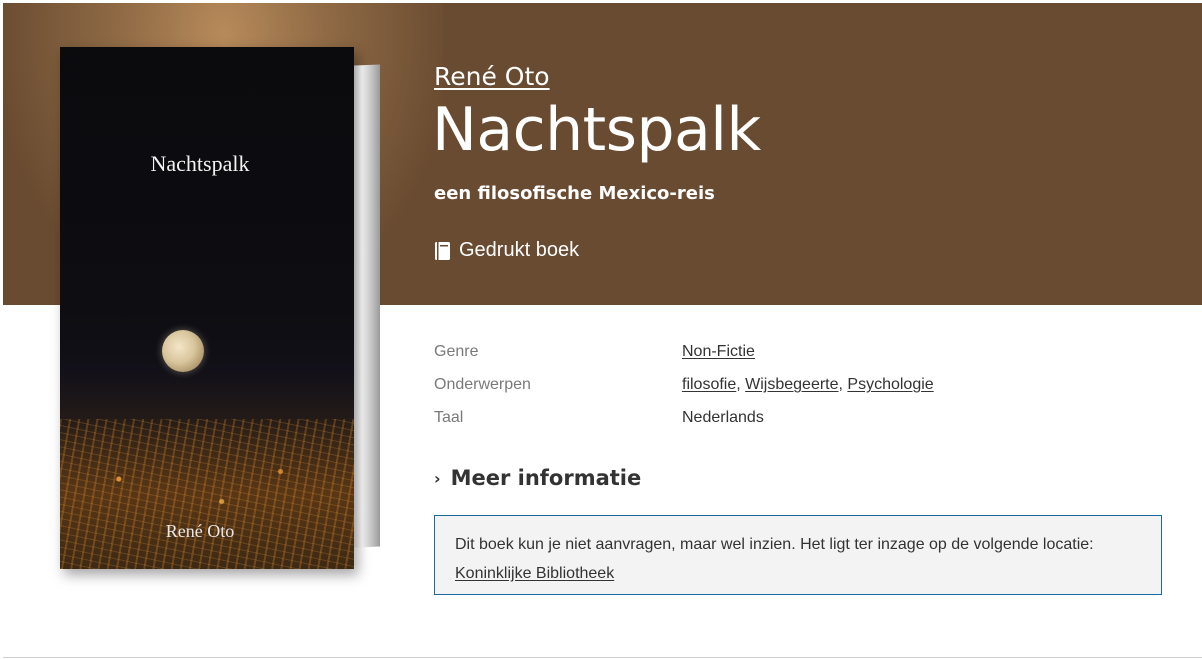 This screenshot has height=659, width=1202. Describe the element at coordinates (449, 417) in the screenshot. I see `language-label: Taal` at that location.